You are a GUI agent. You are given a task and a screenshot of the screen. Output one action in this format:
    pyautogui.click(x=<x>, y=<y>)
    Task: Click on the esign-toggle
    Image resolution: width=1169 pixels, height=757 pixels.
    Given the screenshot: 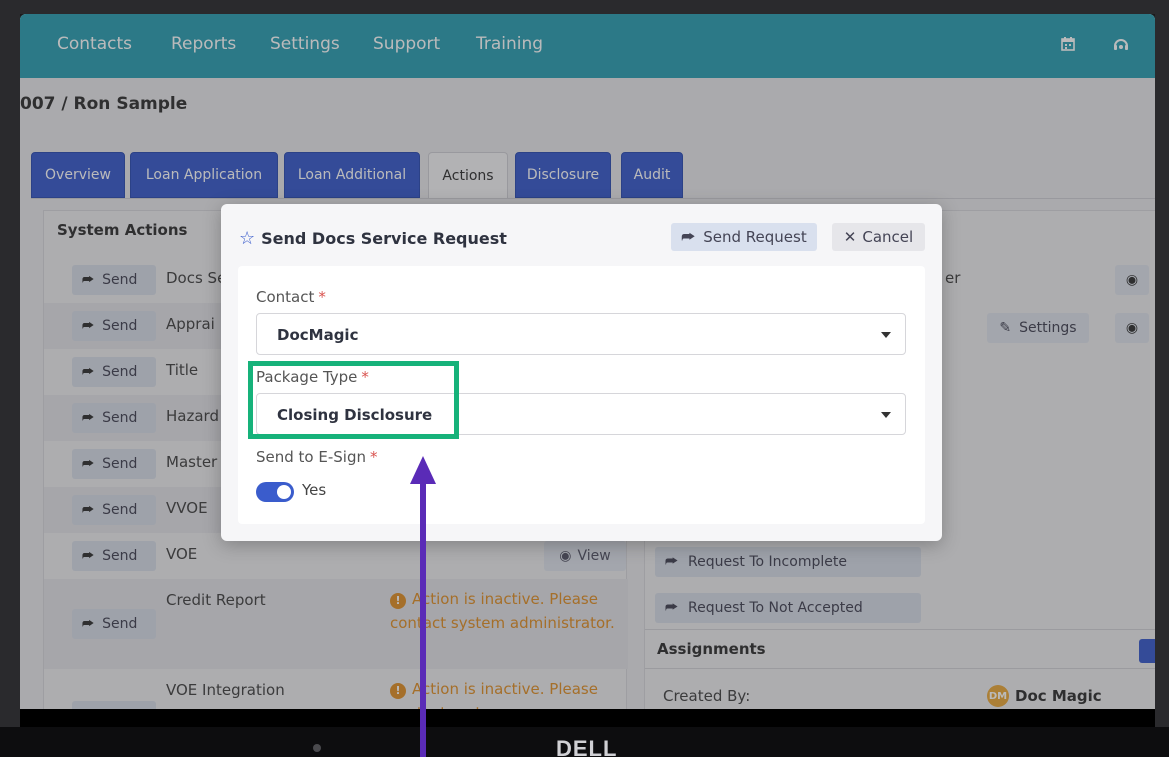 What is the action you would take?
    pyautogui.click(x=275, y=492)
    